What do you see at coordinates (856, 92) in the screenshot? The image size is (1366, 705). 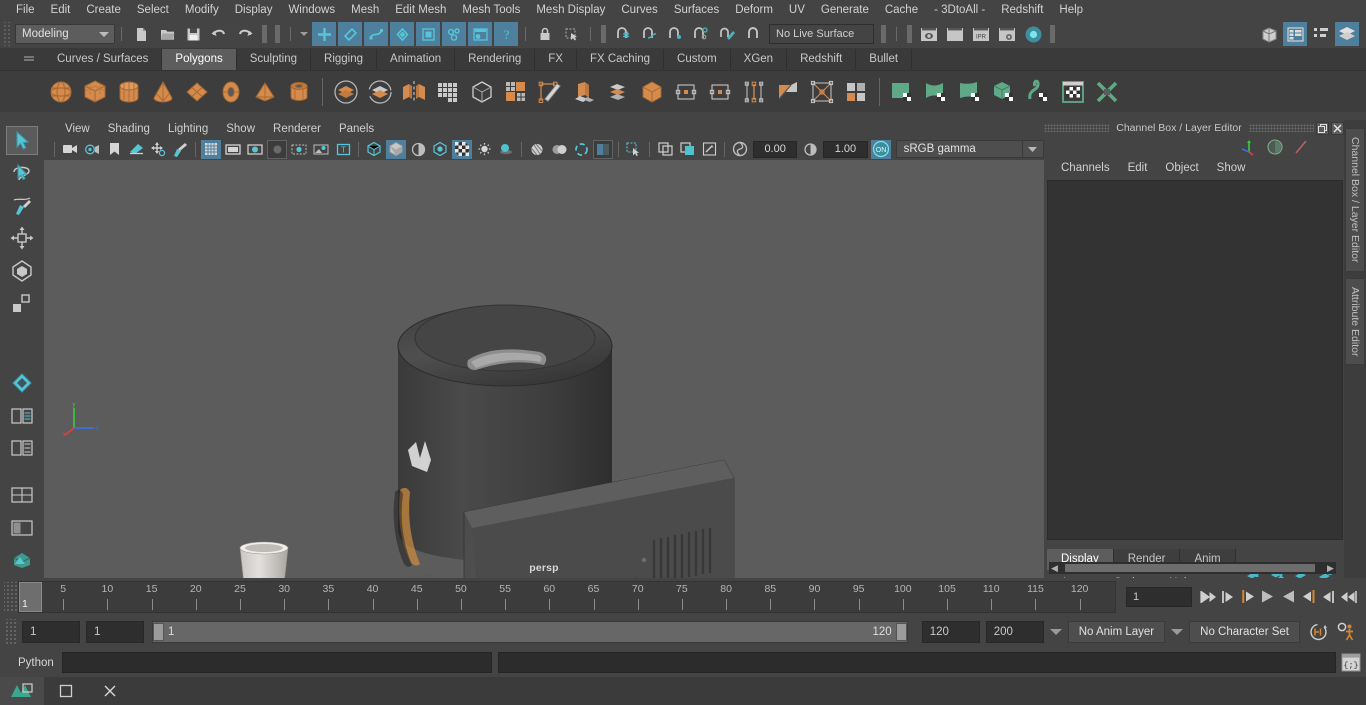 I see `quad-draw-icon` at bounding box center [856, 92].